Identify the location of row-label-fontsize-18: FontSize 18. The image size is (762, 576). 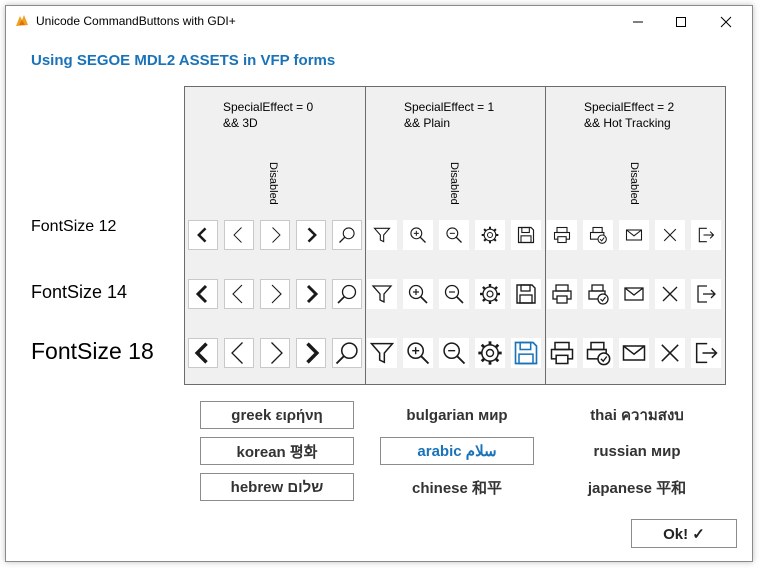
(92, 351).